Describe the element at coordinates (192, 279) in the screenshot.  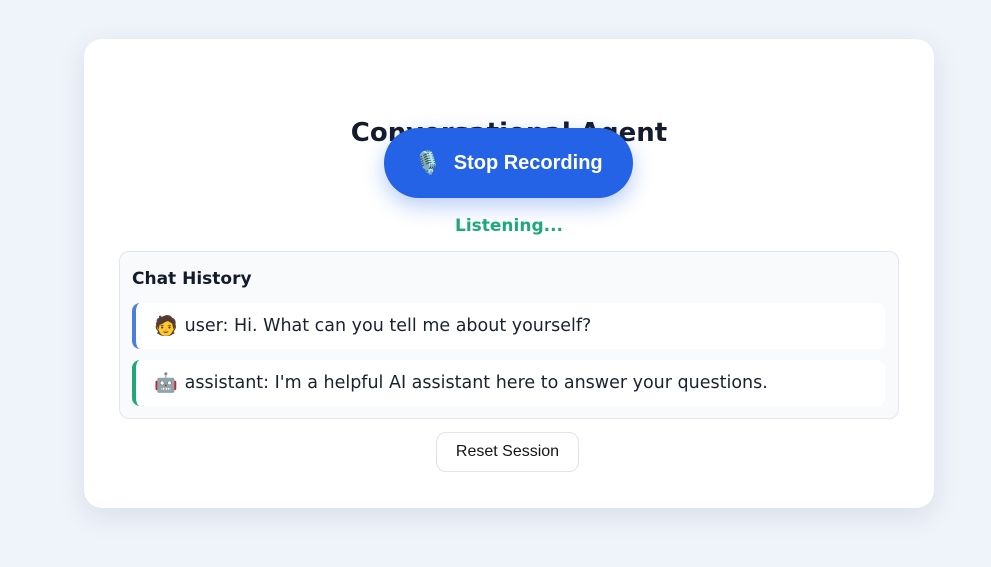
I see `chat-history-title: Chat History` at that location.